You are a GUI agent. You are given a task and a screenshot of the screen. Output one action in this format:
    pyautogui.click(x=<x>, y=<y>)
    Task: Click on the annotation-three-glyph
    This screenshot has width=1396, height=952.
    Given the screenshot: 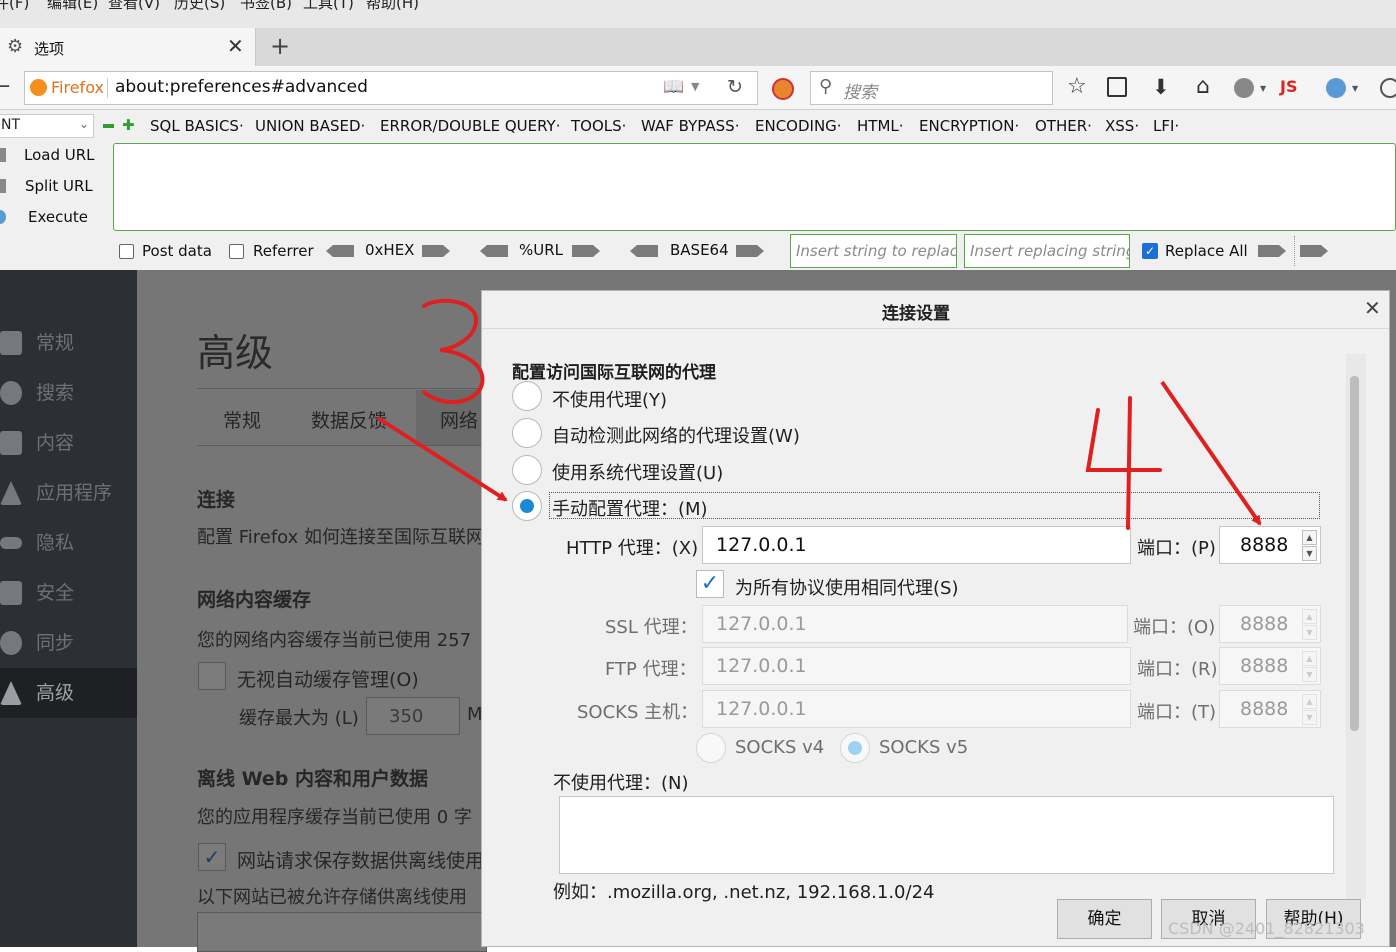 What is the action you would take?
    pyautogui.click(x=453, y=351)
    